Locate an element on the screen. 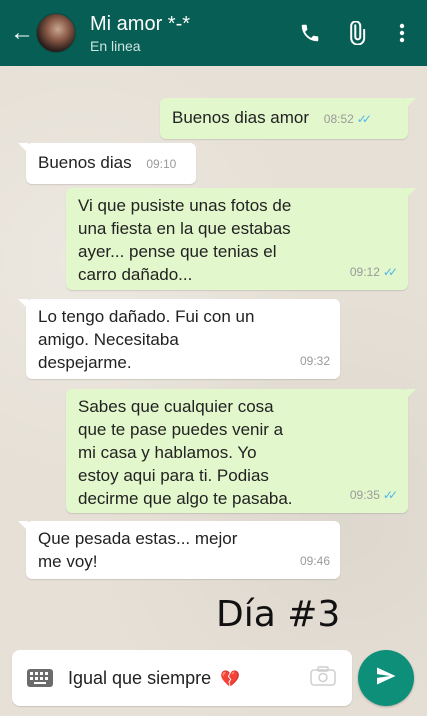  message-input: Igual que siempre 💔 is located at coordinates (182, 678).